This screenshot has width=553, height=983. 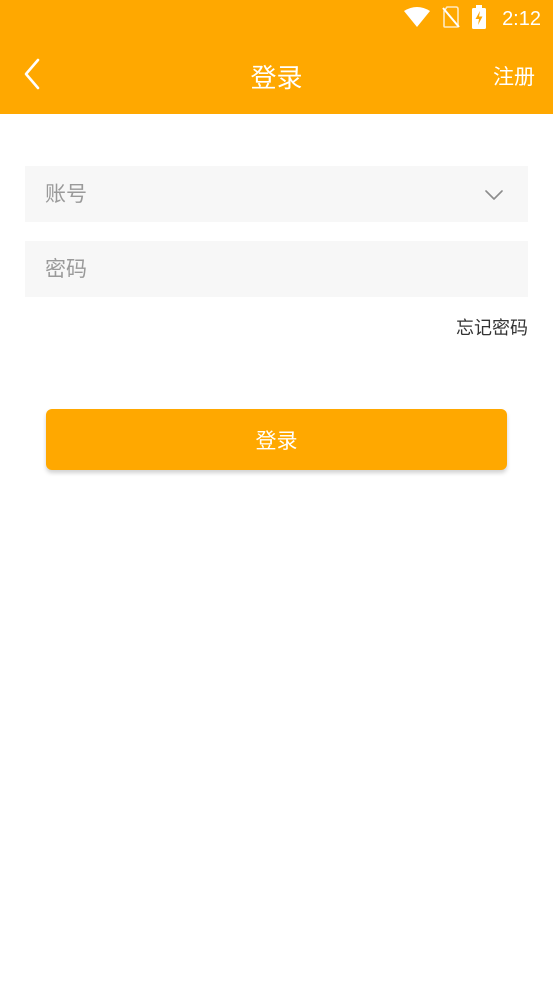 I want to click on password-field, so click(x=276, y=269).